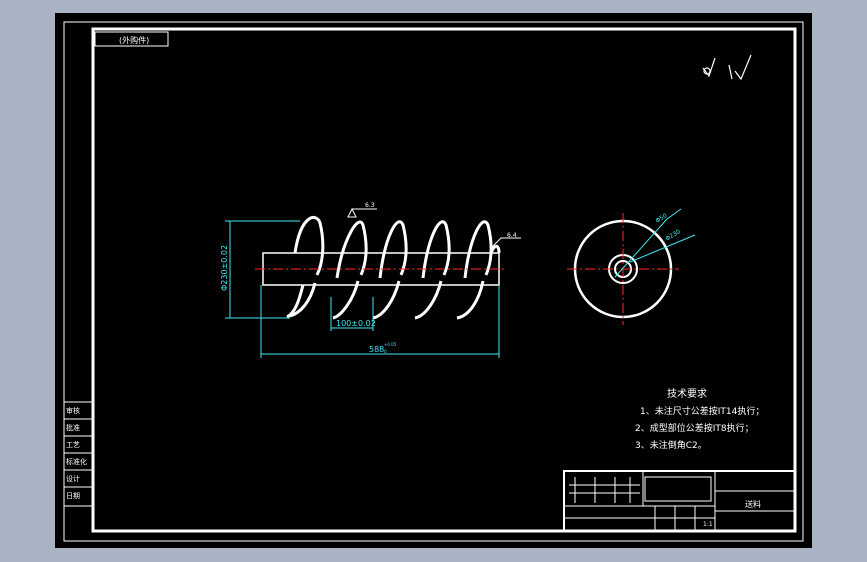  Describe the element at coordinates (73, 496) in the screenshot. I see `side-label-6: 日期` at that location.